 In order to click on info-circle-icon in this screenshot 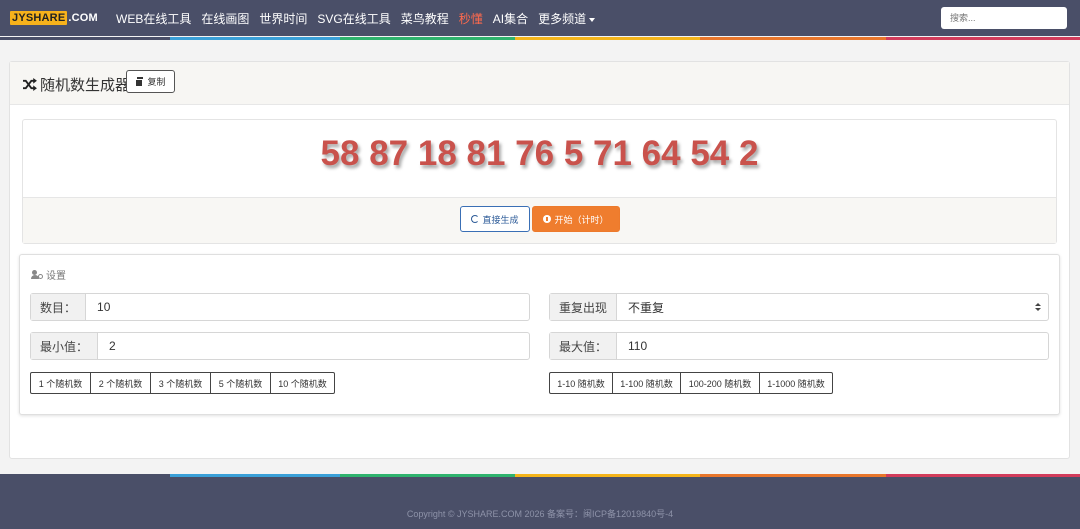, I will do `click(547, 219)`.